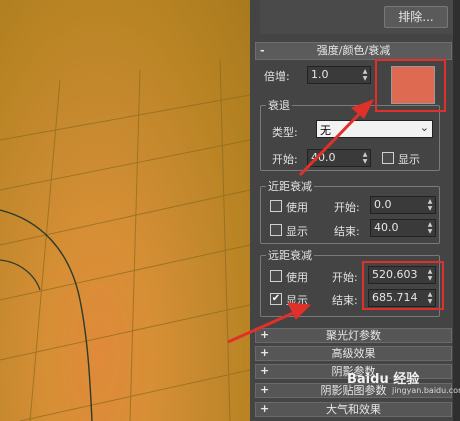  What do you see at coordinates (347, 207) in the screenshot?
I see `near-start-label: 开始:` at bounding box center [347, 207].